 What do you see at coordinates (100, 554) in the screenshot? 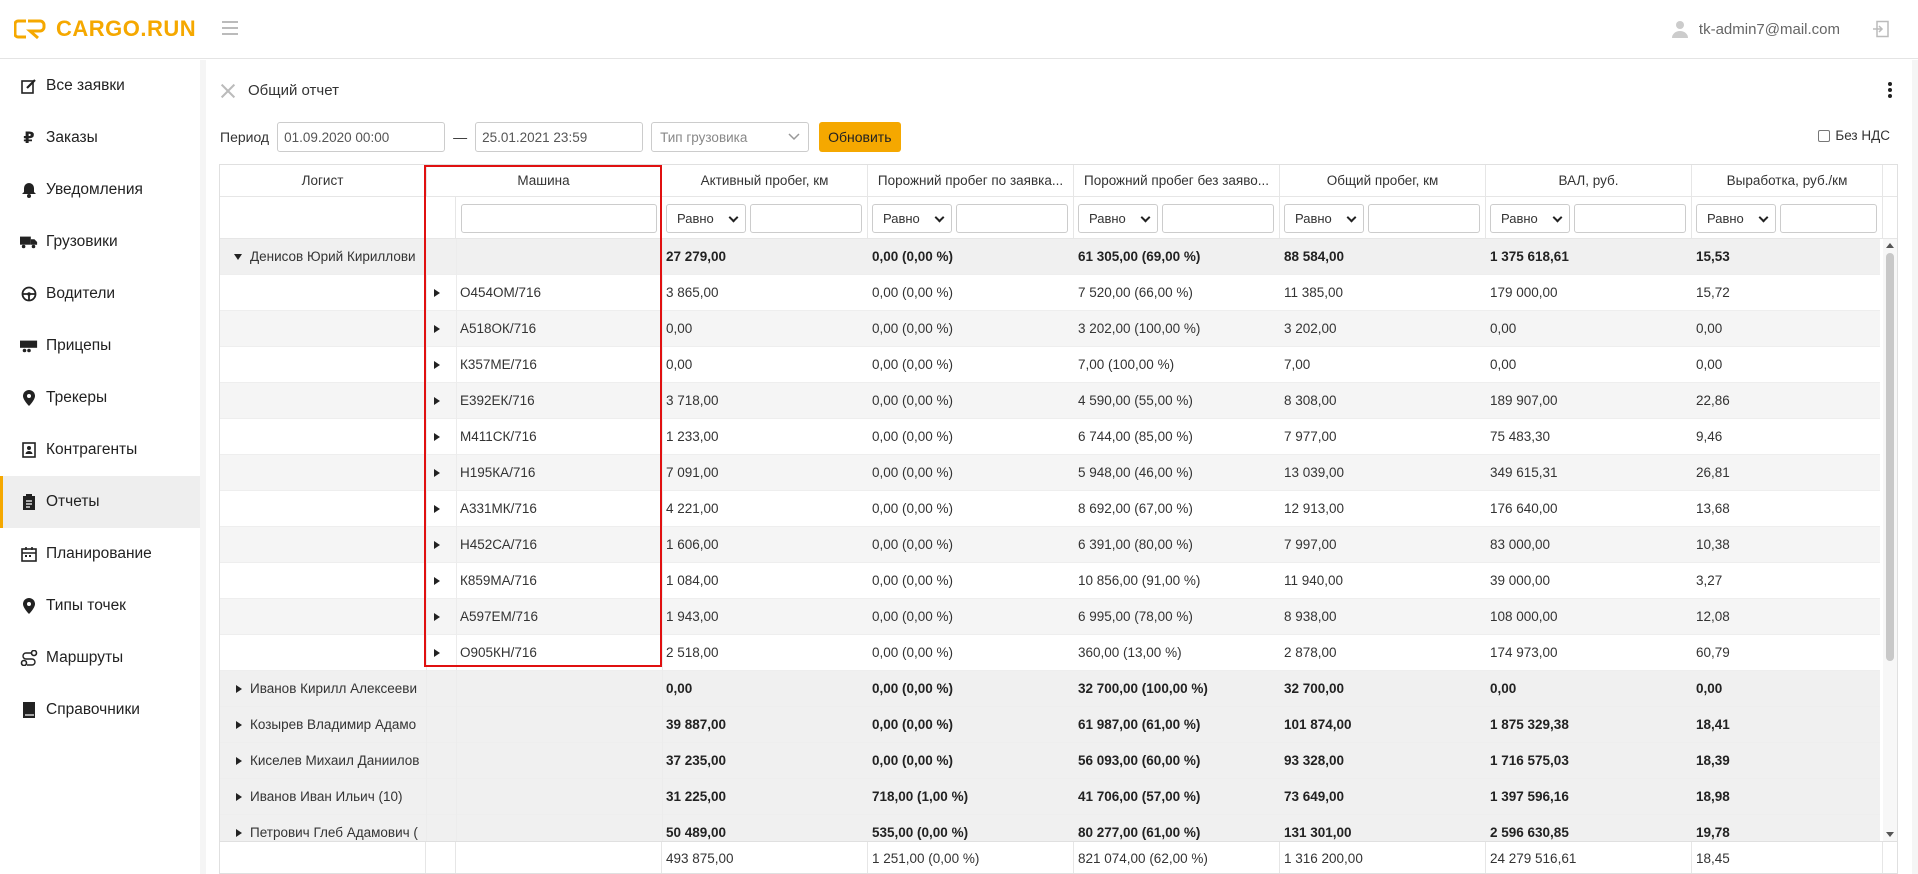
I see `sidebar-item-9: Планирование` at bounding box center [100, 554].